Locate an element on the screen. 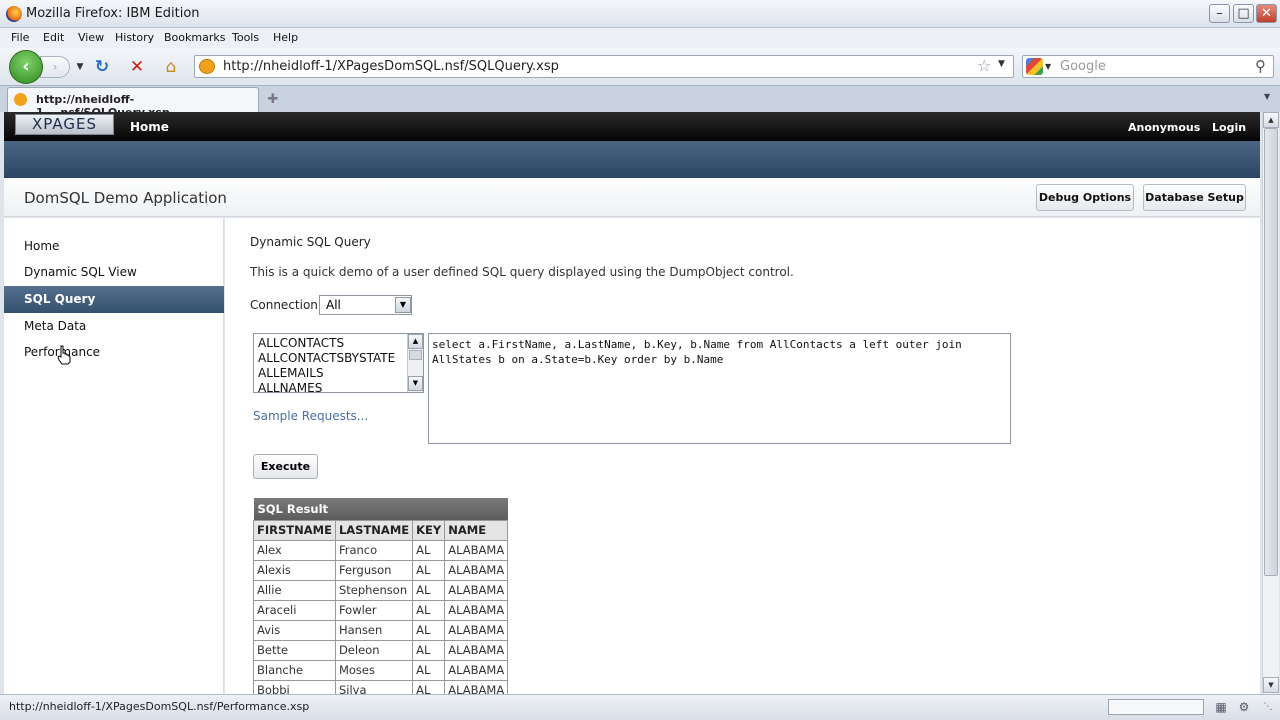 The height and width of the screenshot is (720, 1280). window-titlebar: Mozilla Firefox: IBM Edition – □ ✕ is located at coordinates (640, 14).